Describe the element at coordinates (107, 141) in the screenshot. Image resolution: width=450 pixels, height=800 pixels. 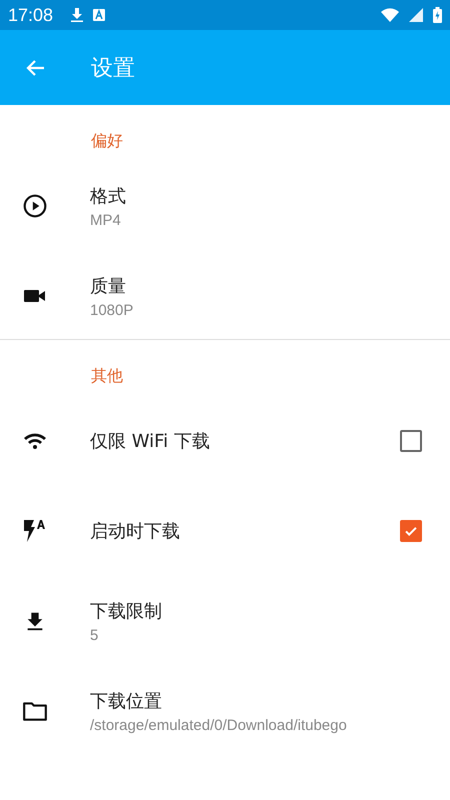
I see `section-header: 偏好` at that location.